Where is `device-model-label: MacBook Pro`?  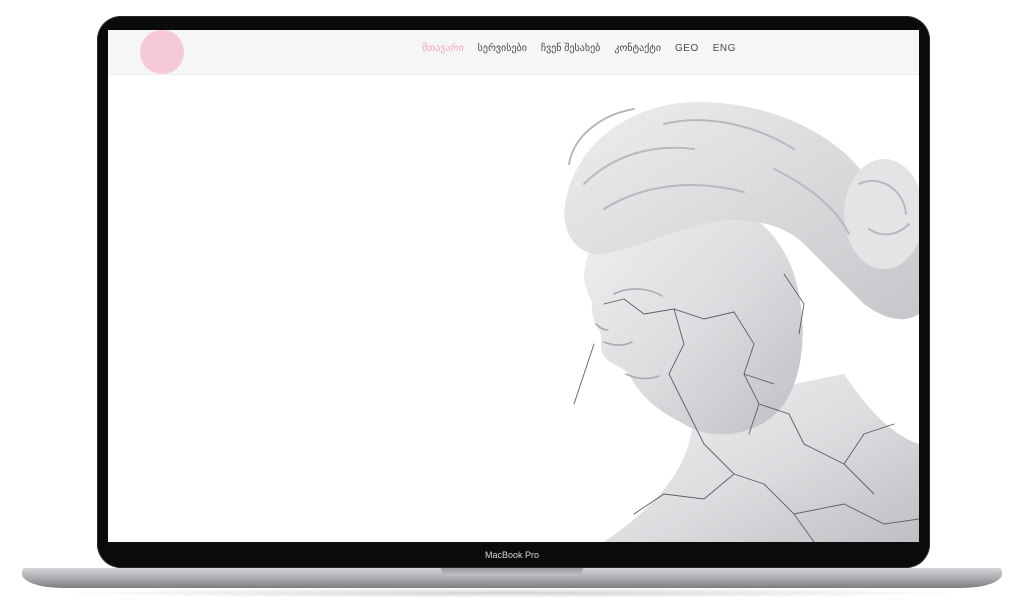
device-model-label: MacBook Pro is located at coordinates (512, 555).